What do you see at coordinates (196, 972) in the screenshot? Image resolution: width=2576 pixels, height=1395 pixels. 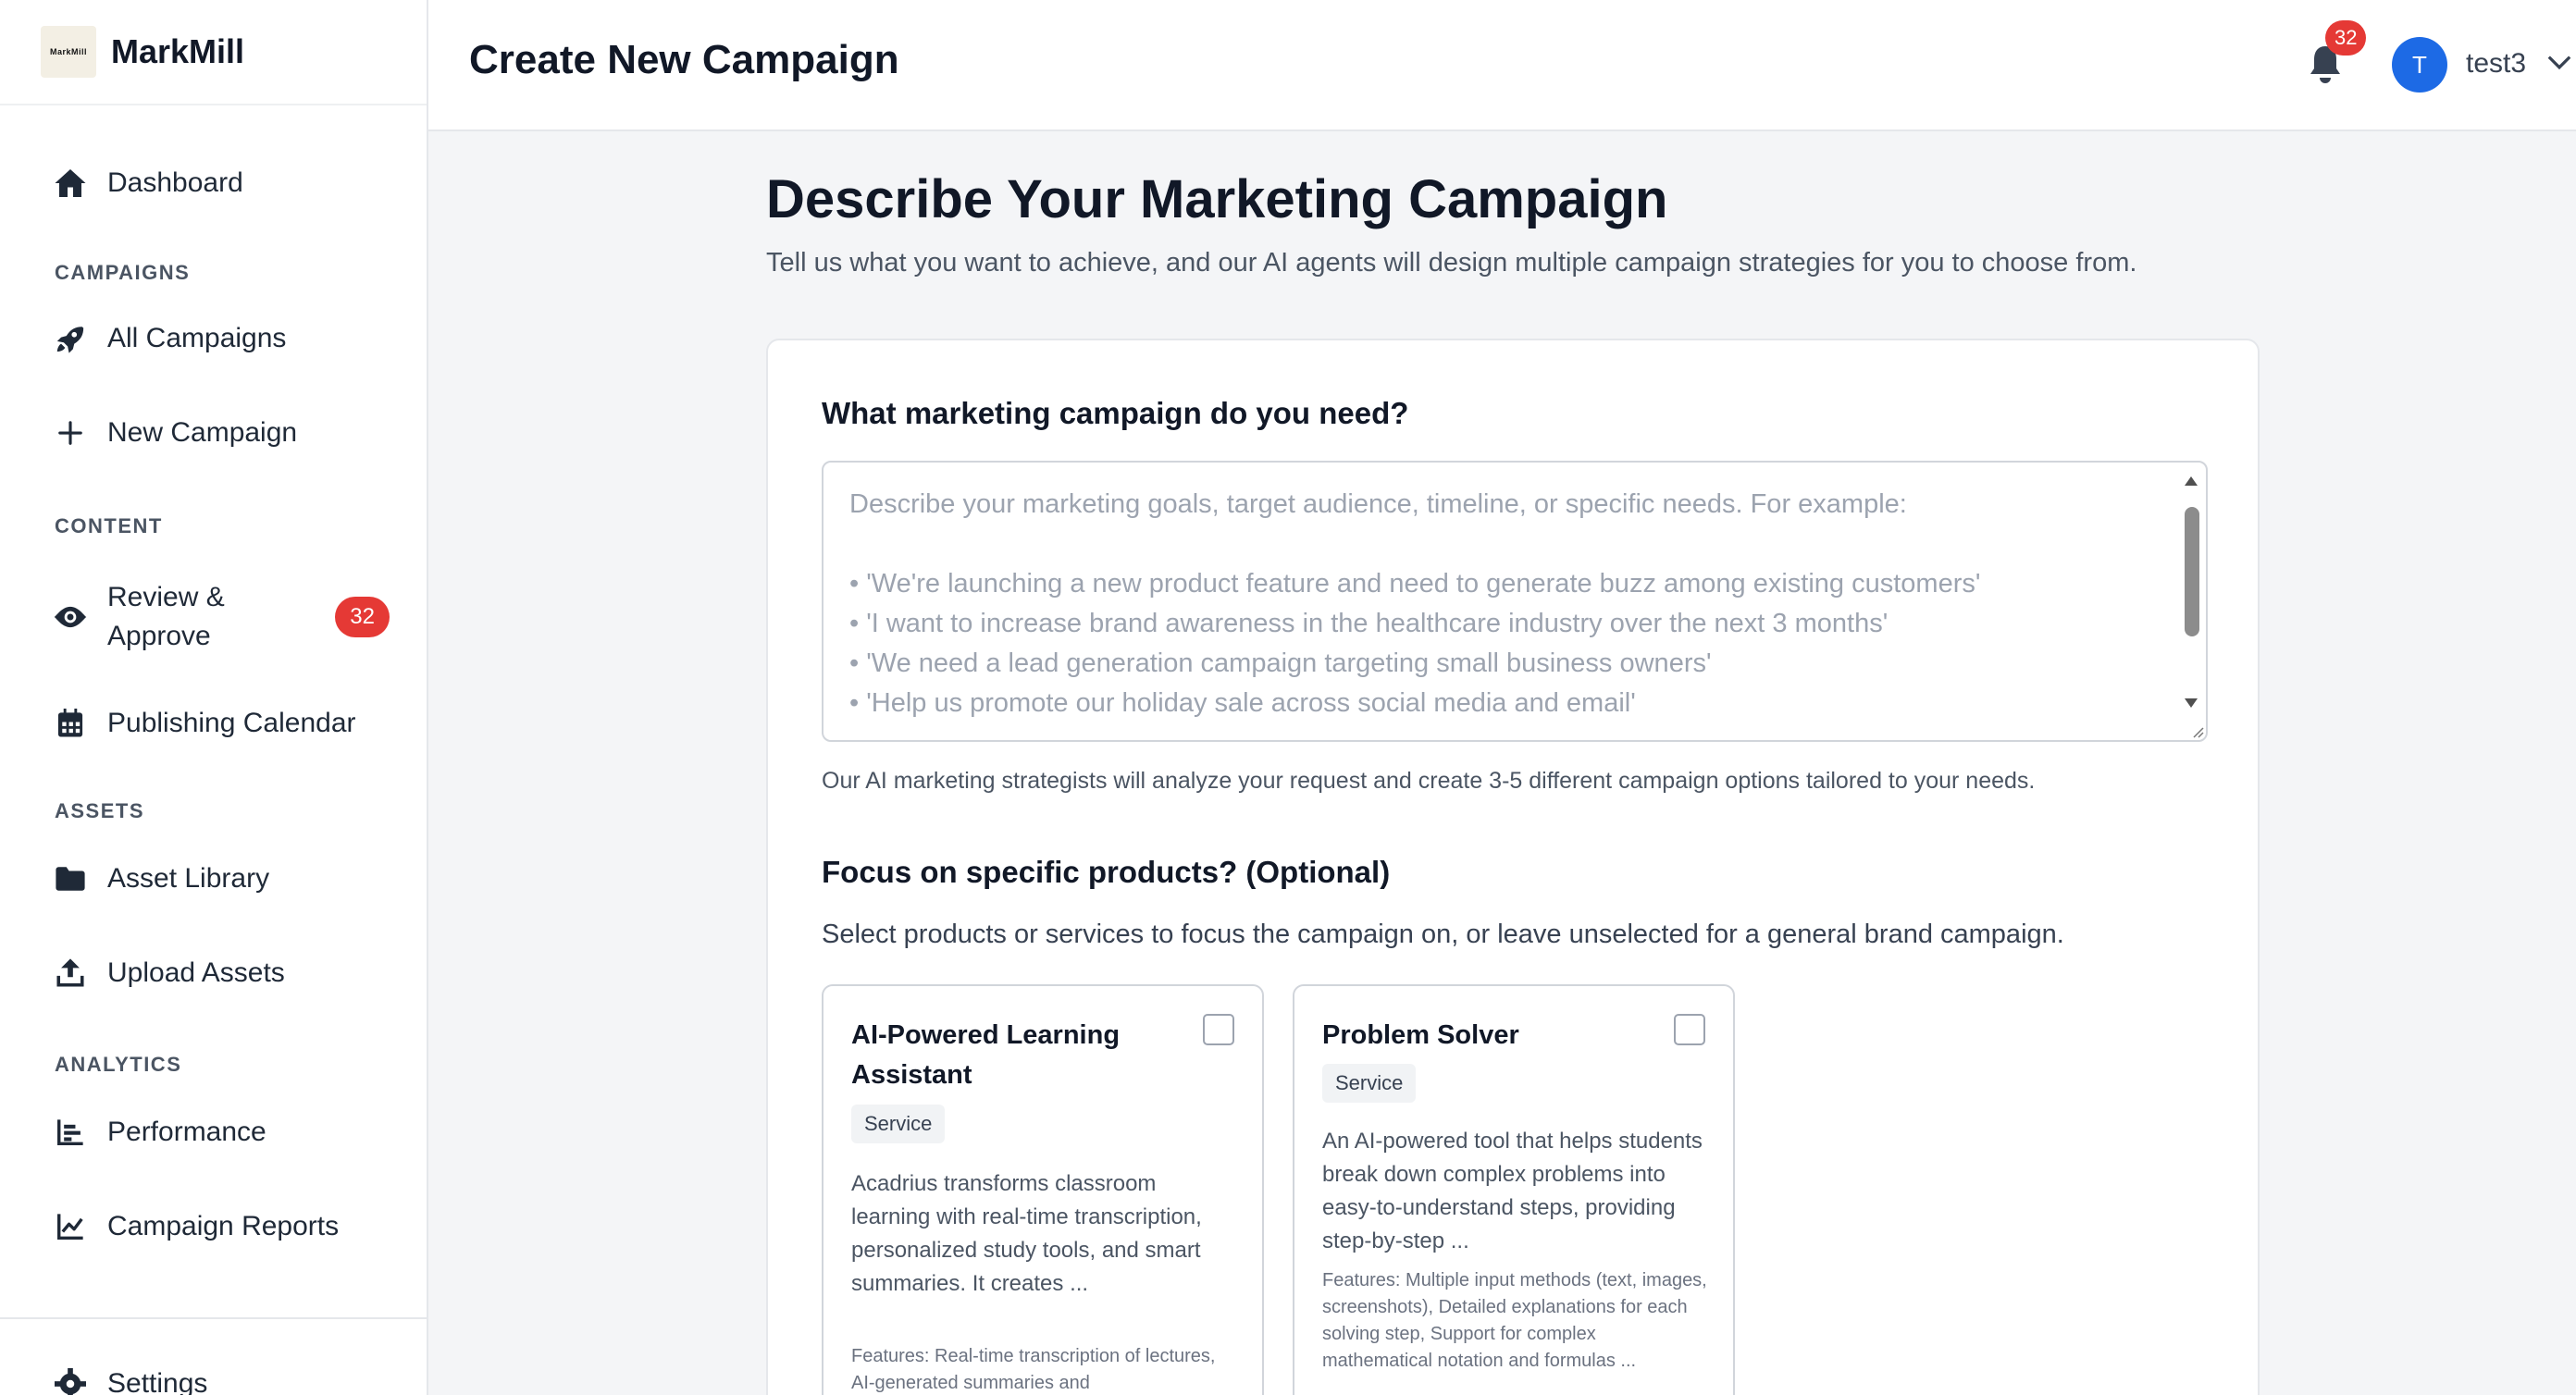 I see `sidebar-item-label: Upload Assets` at bounding box center [196, 972].